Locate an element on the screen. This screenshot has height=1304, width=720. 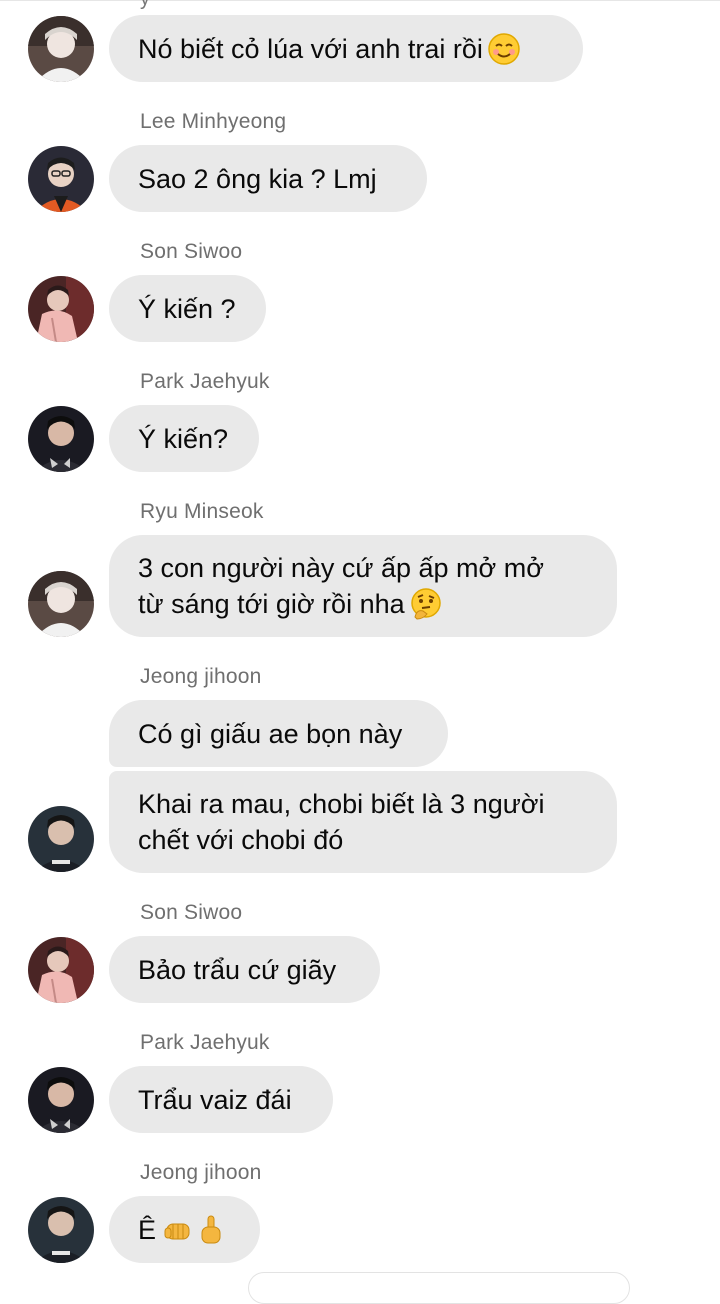
message-text-line: 3 con người này cứ ấp ấp mở mở is located at coordinates (341, 568).